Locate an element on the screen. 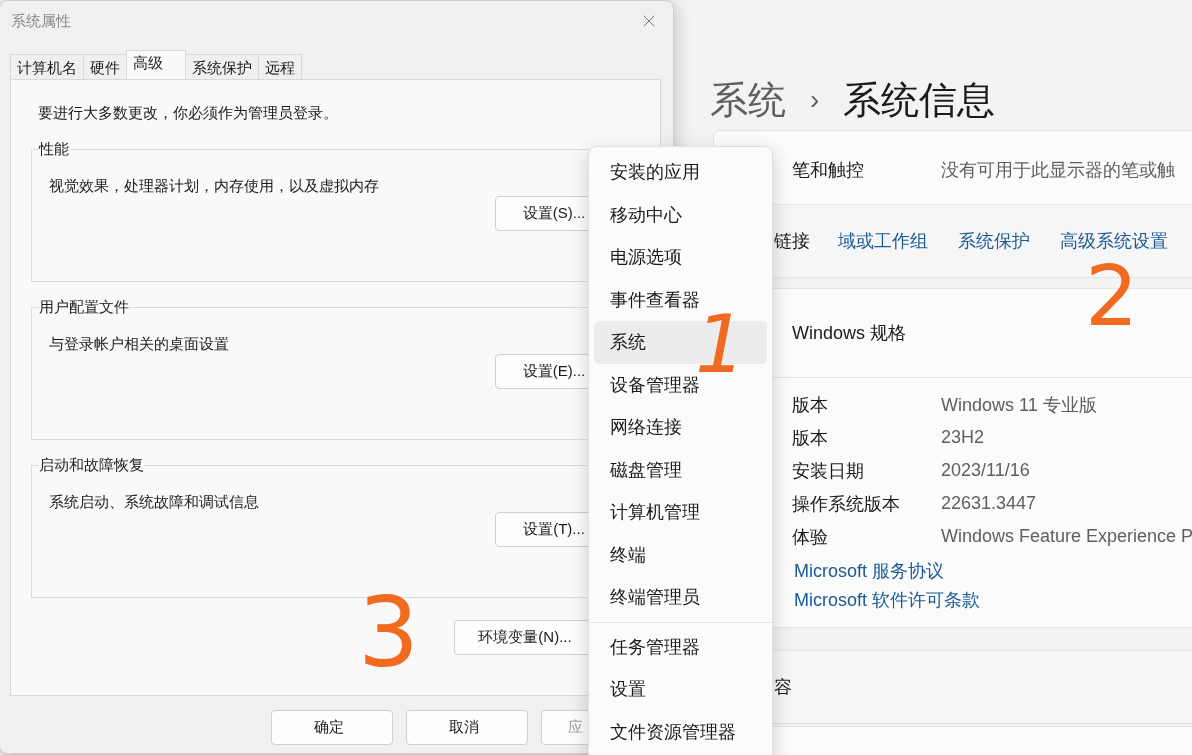 The image size is (1192, 755). group-title: 性能 is located at coordinates (54, 149).